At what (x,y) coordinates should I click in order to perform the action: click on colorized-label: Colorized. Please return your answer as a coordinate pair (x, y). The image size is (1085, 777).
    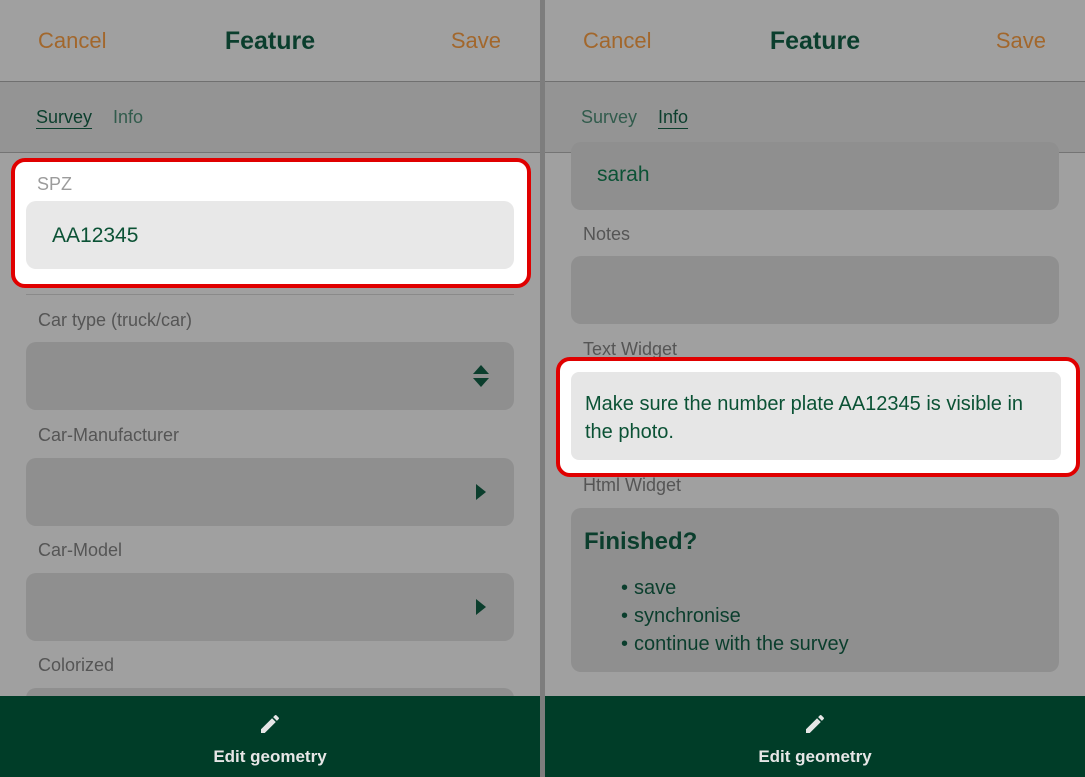
    Looking at the image, I should click on (76, 665).